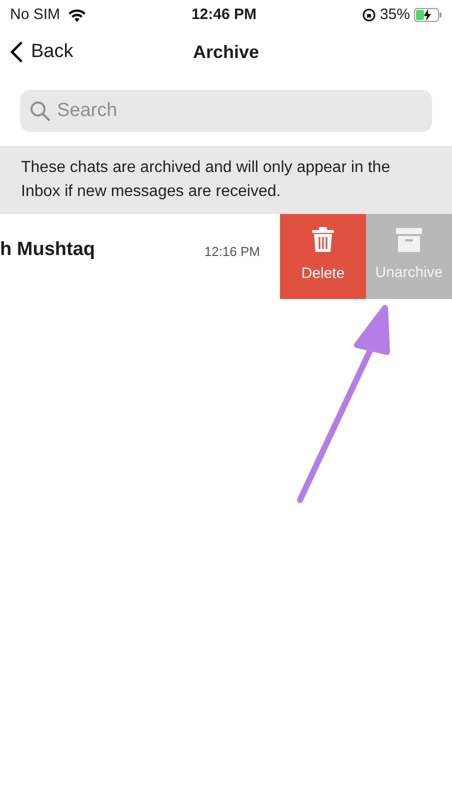 The width and height of the screenshot is (452, 802). I want to click on back-button: Back, so click(37, 52).